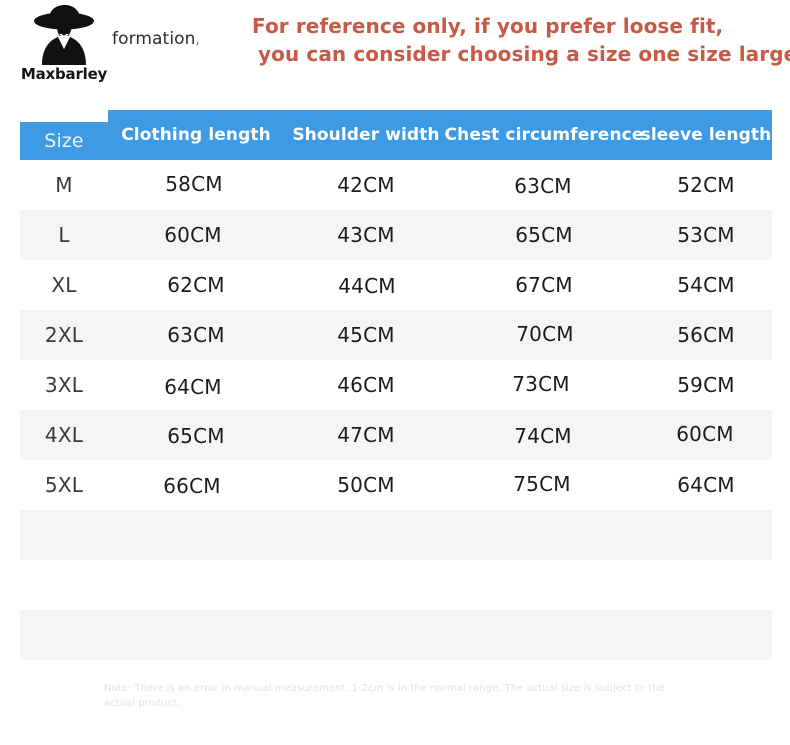  I want to click on cell-size: L, so click(64, 235).